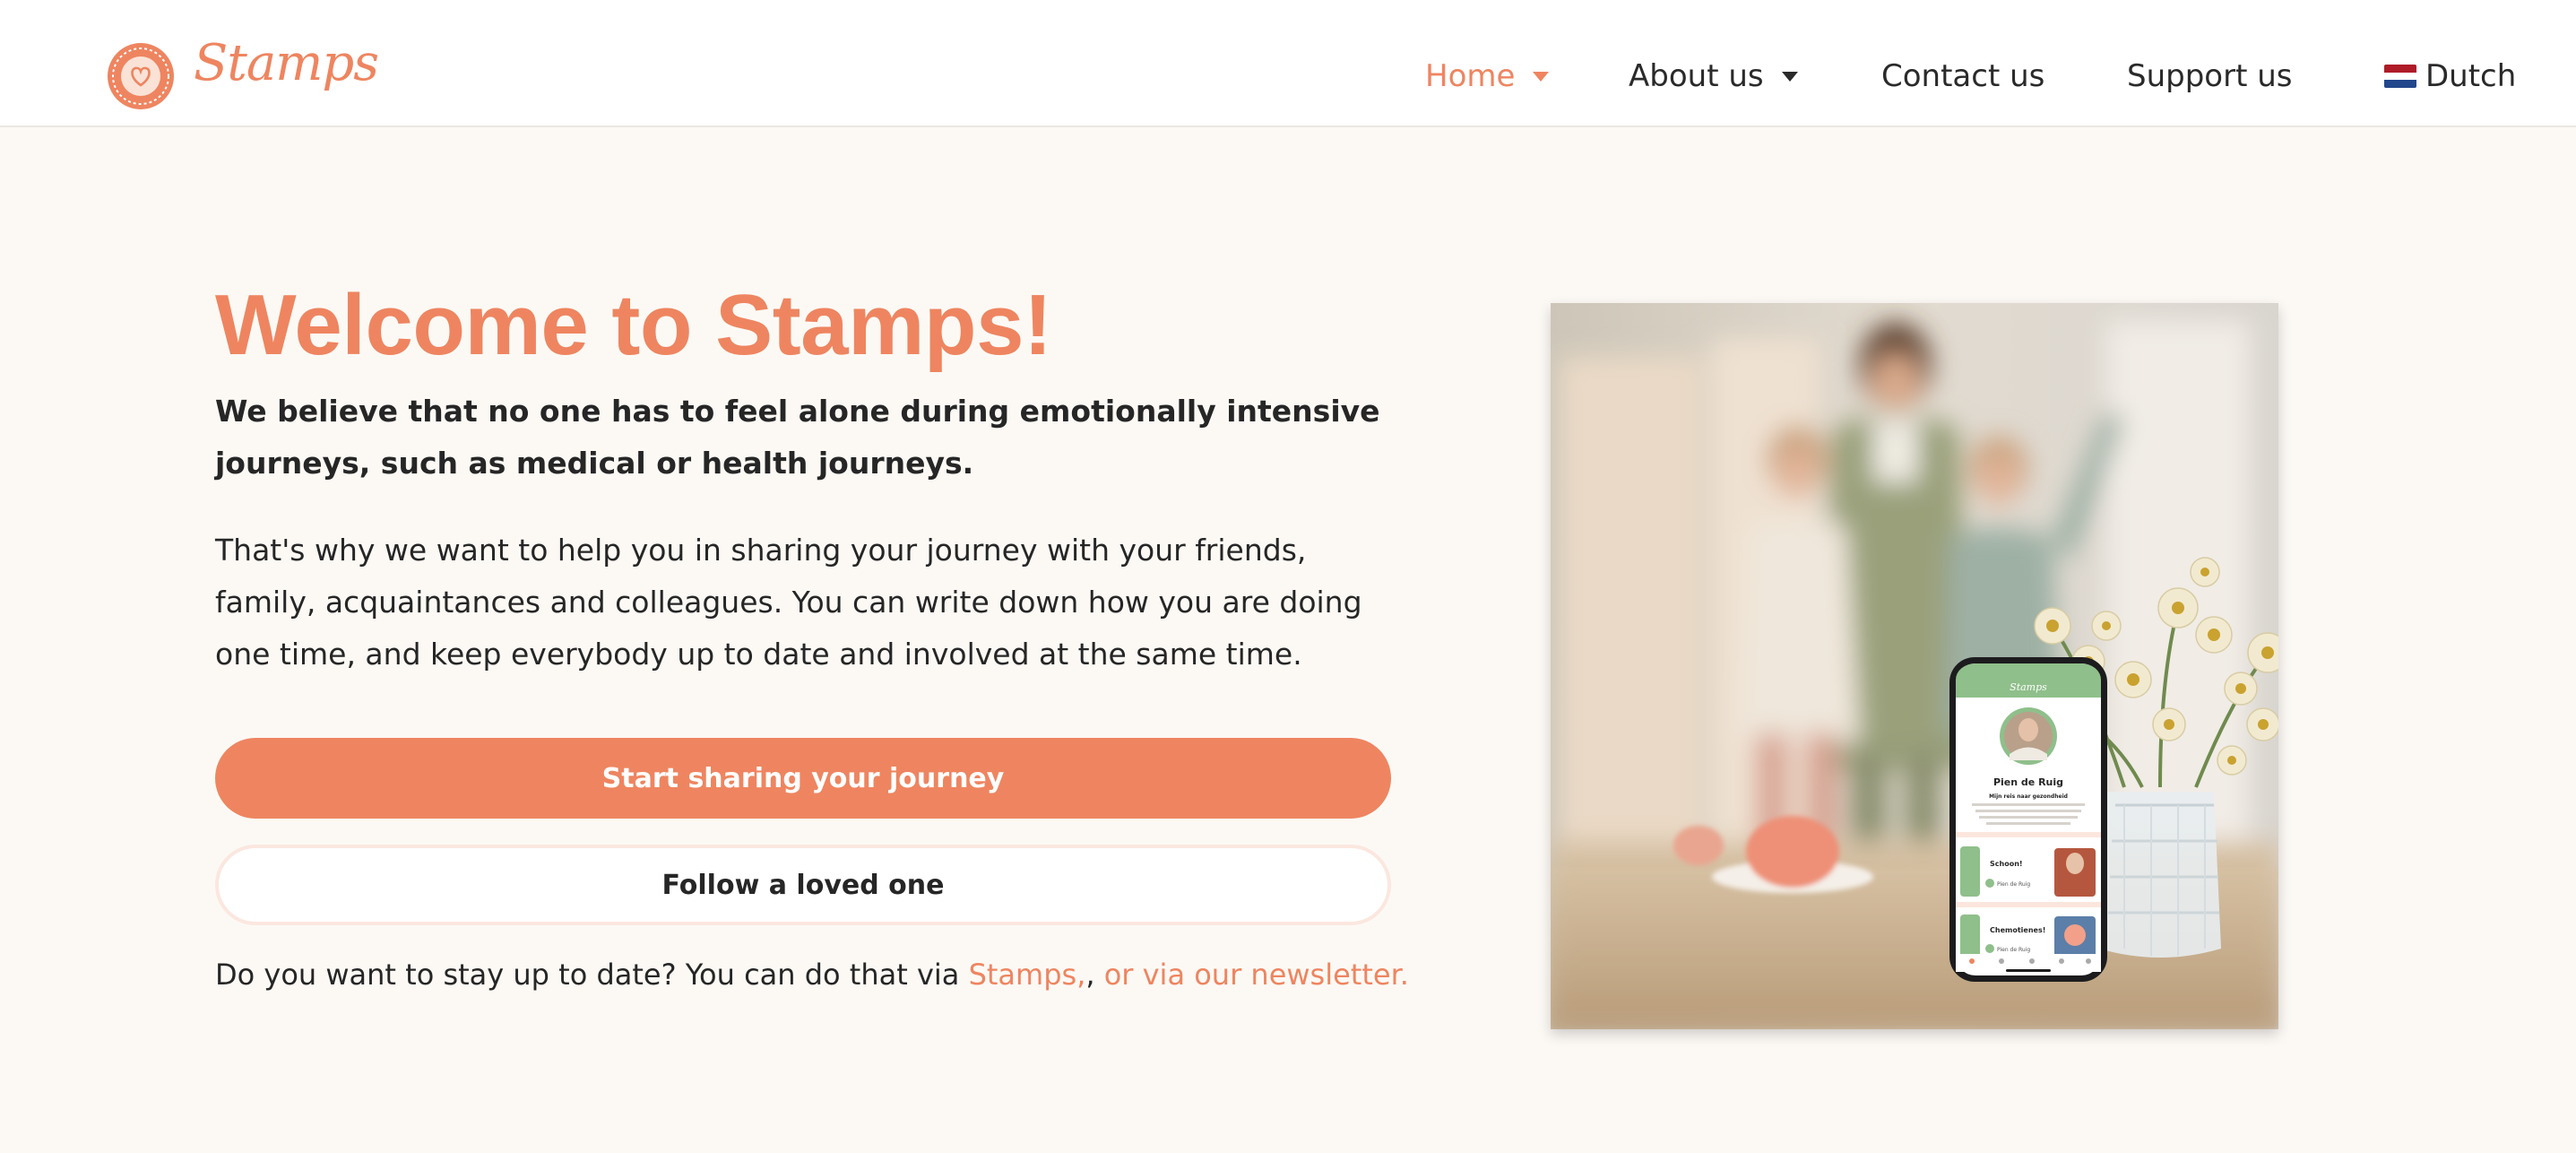 Image resolution: width=2576 pixels, height=1153 pixels. I want to click on nav-home-label: Home, so click(1470, 76).